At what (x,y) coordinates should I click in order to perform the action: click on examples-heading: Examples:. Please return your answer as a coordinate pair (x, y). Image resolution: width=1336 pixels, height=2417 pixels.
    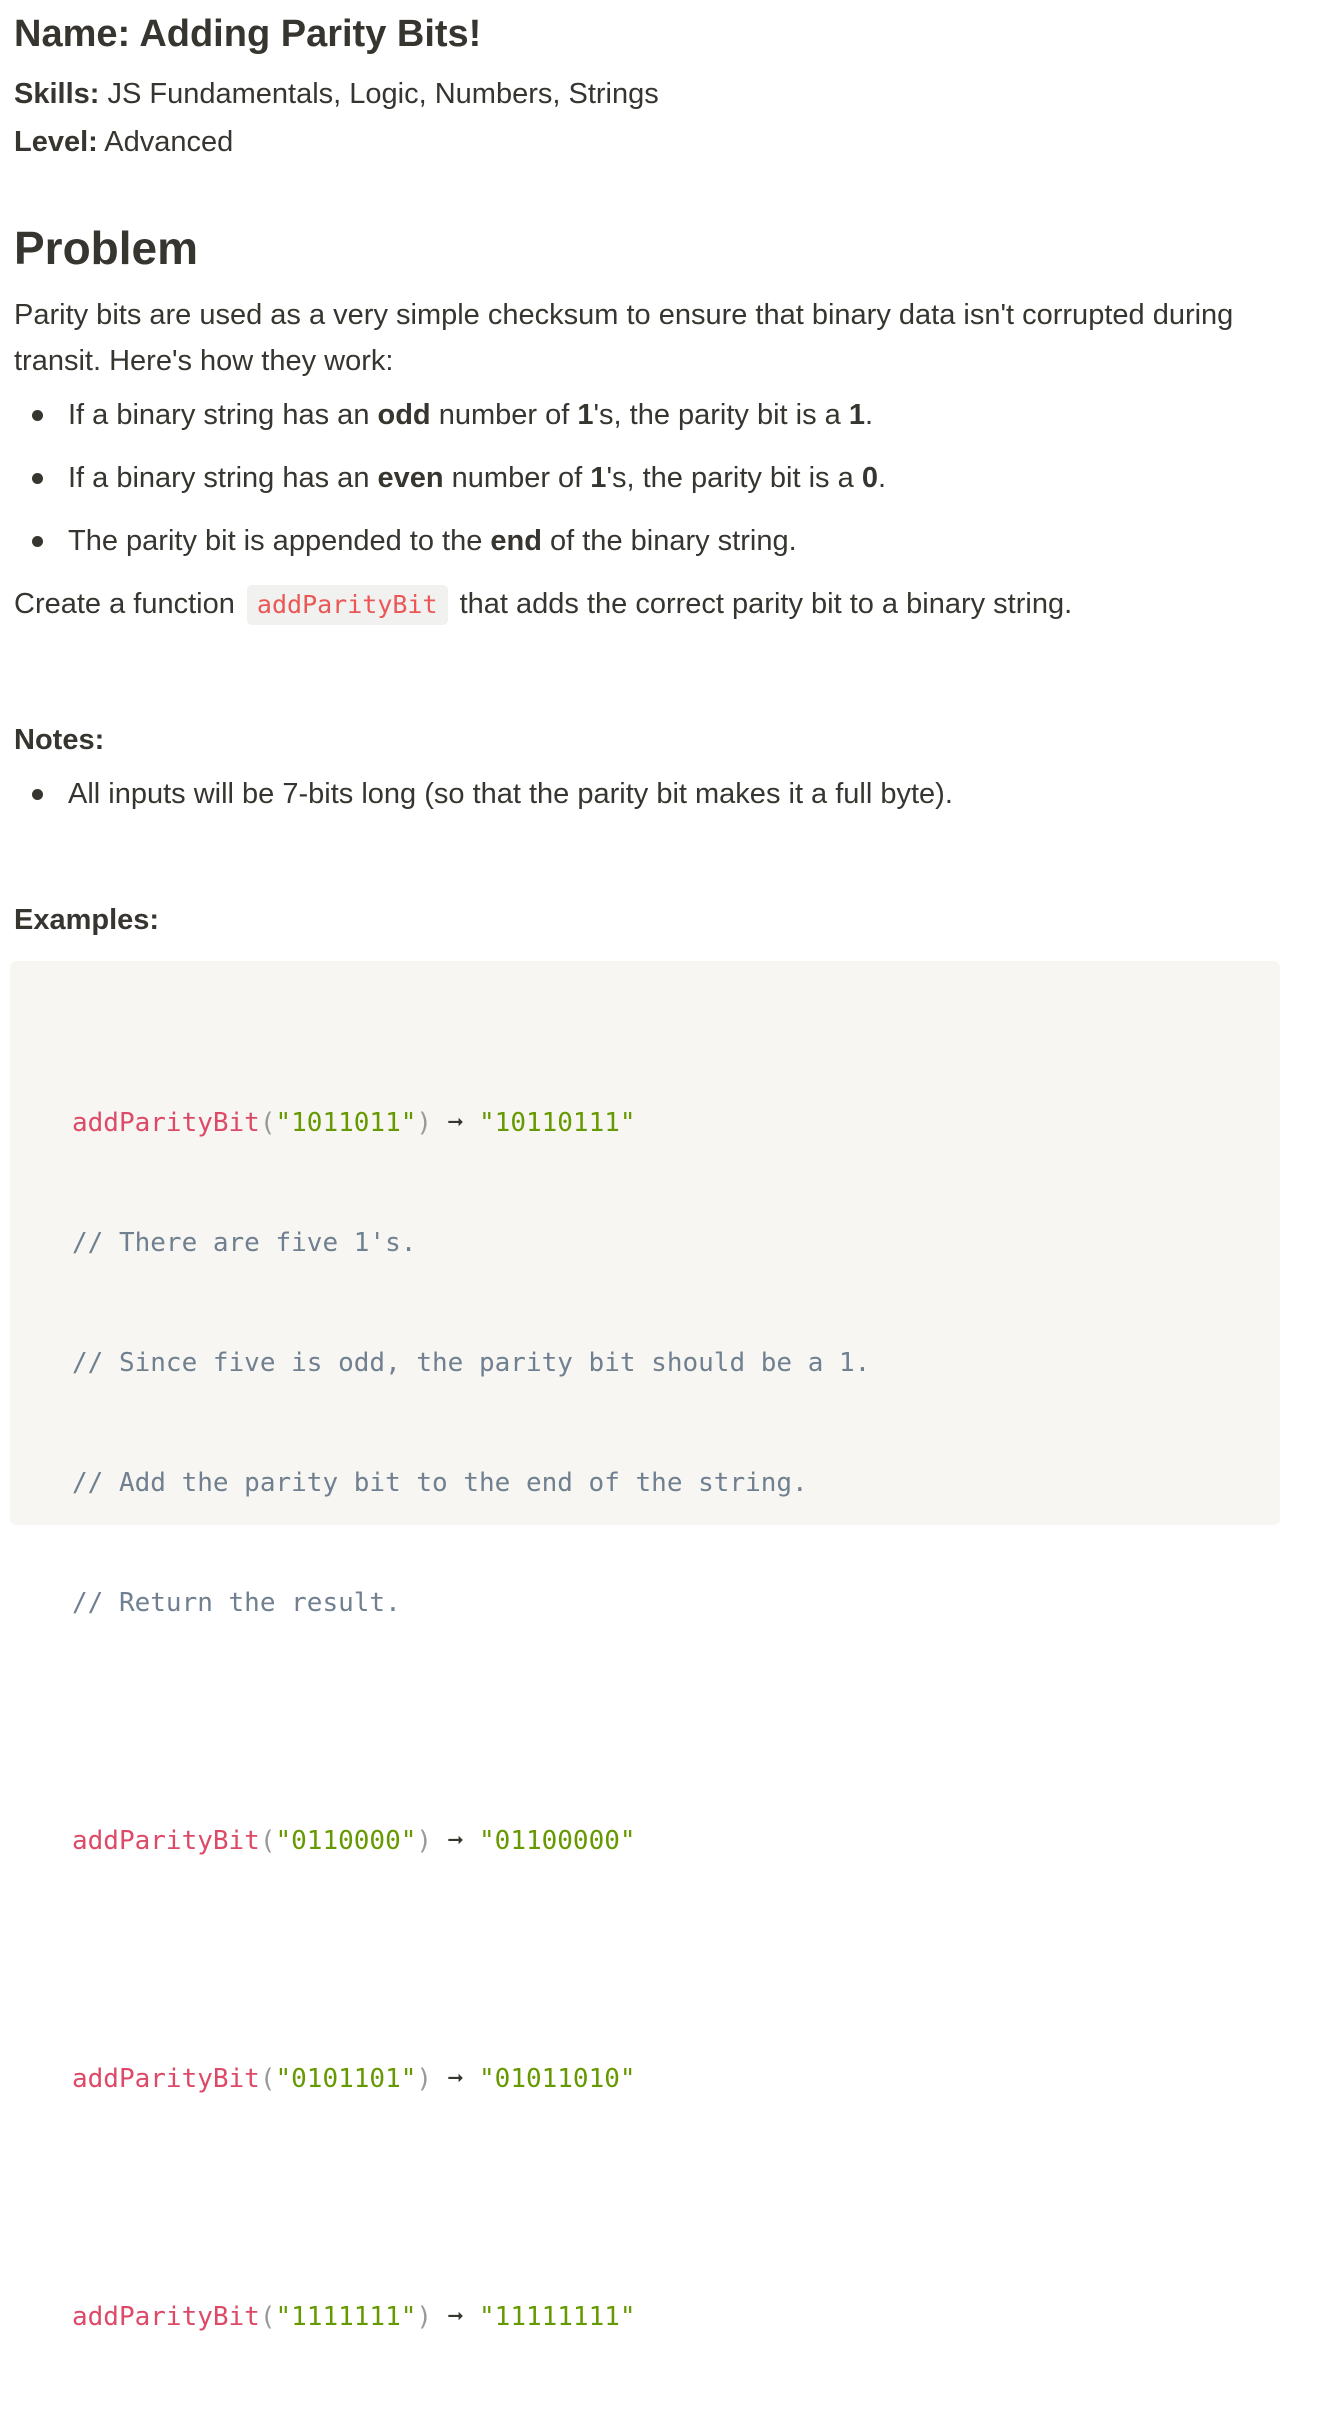
    Looking at the image, I should click on (87, 920).